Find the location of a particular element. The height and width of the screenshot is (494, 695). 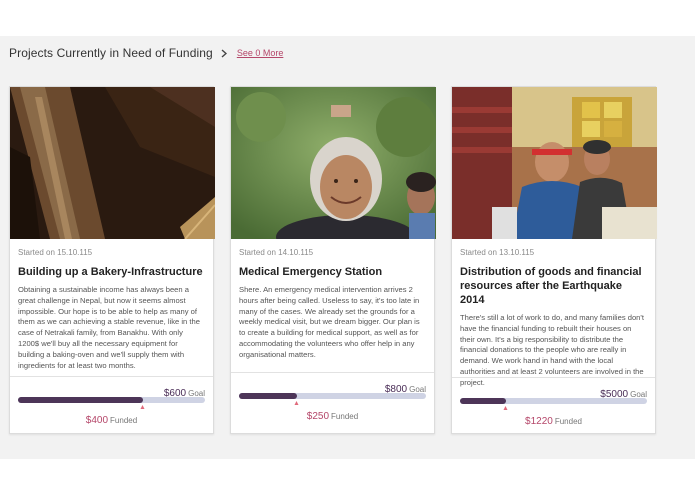

funded-amount: $400 is located at coordinates (97, 420).